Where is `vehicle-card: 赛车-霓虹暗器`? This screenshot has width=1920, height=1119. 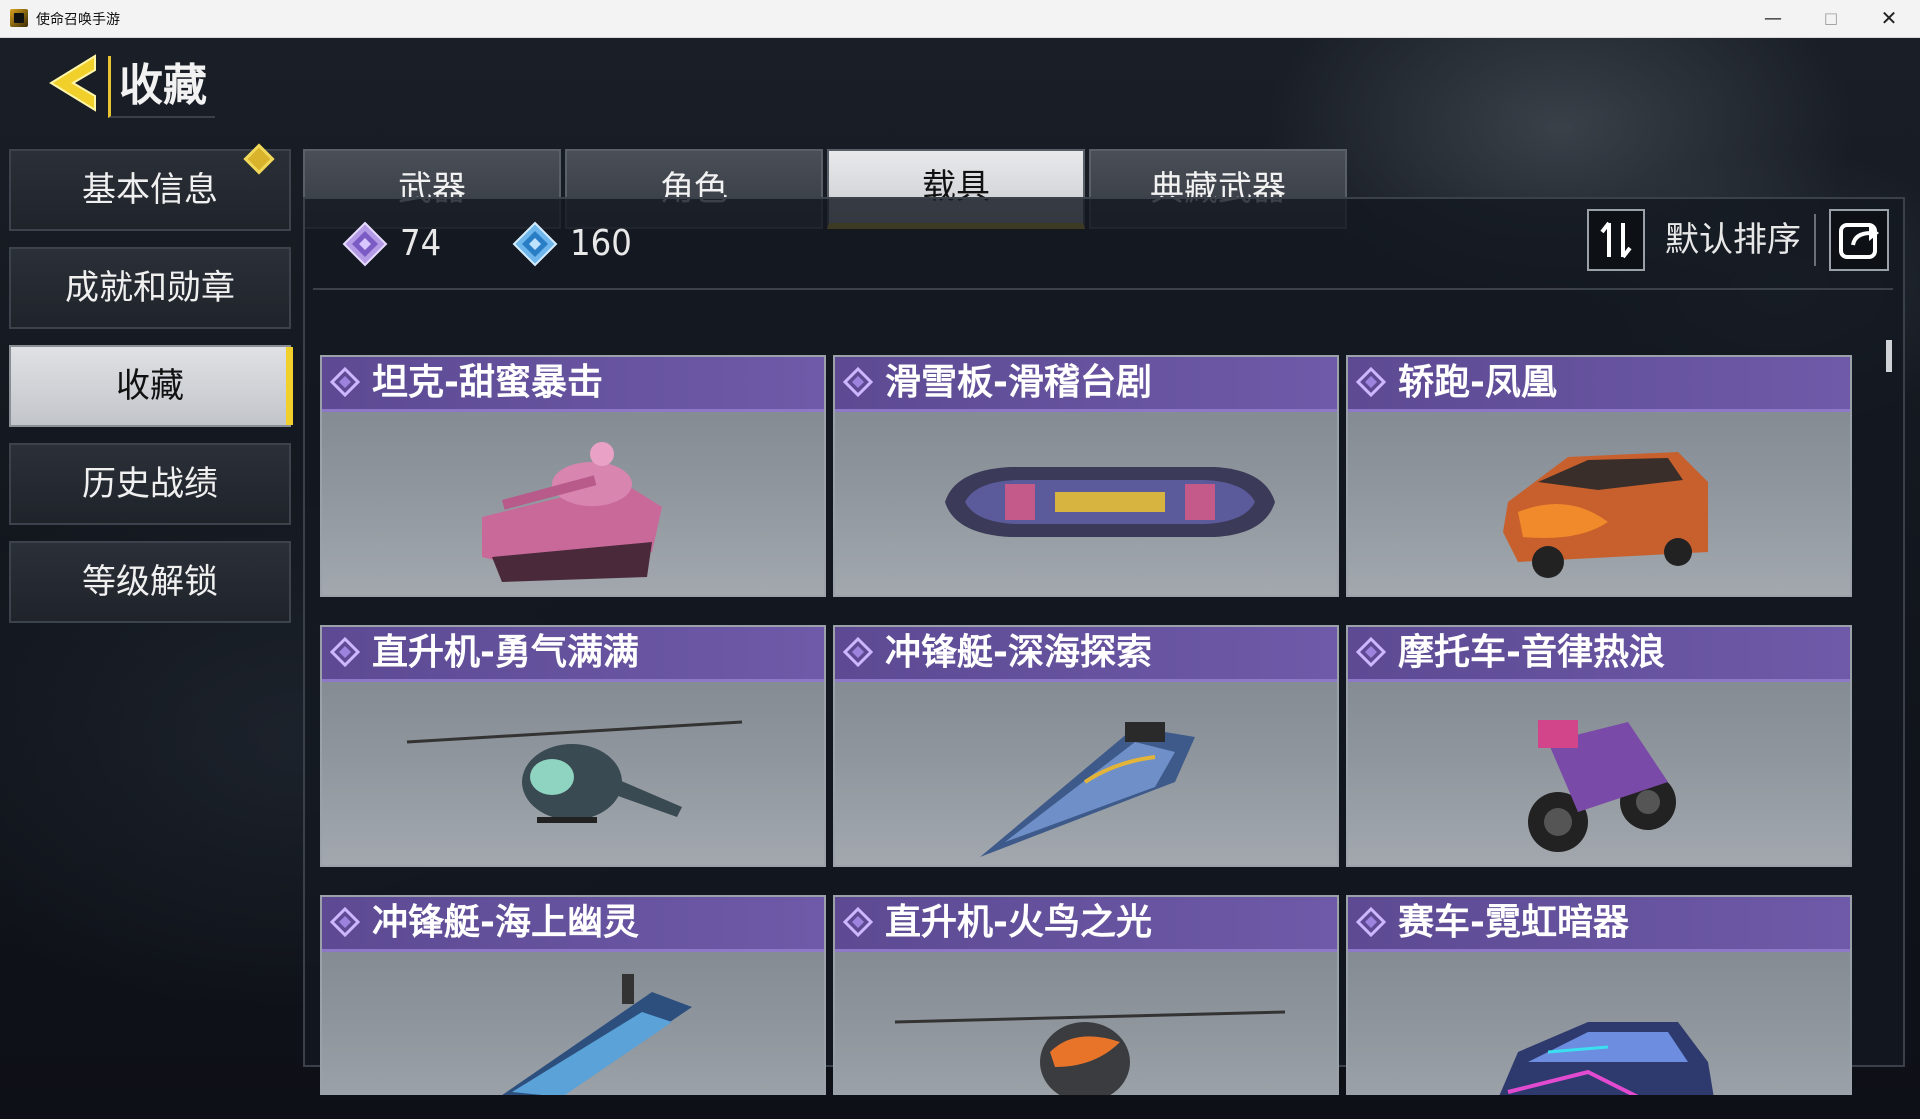
vehicle-card: 赛车-霓虹暗器 is located at coordinates (1599, 995).